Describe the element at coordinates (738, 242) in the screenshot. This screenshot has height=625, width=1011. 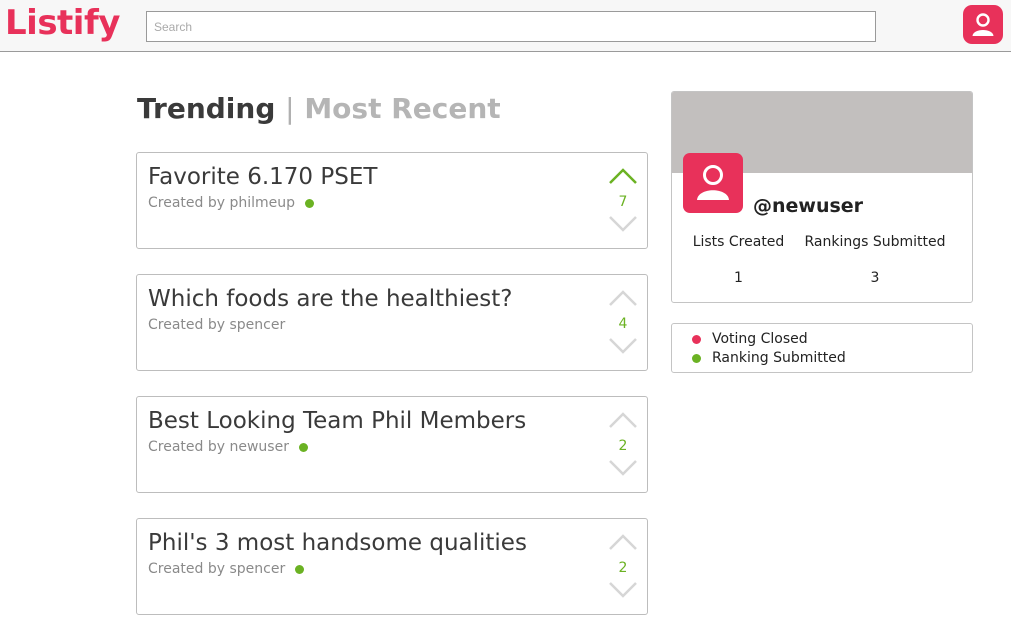
I see `lists-created-label: Lists Created` at that location.